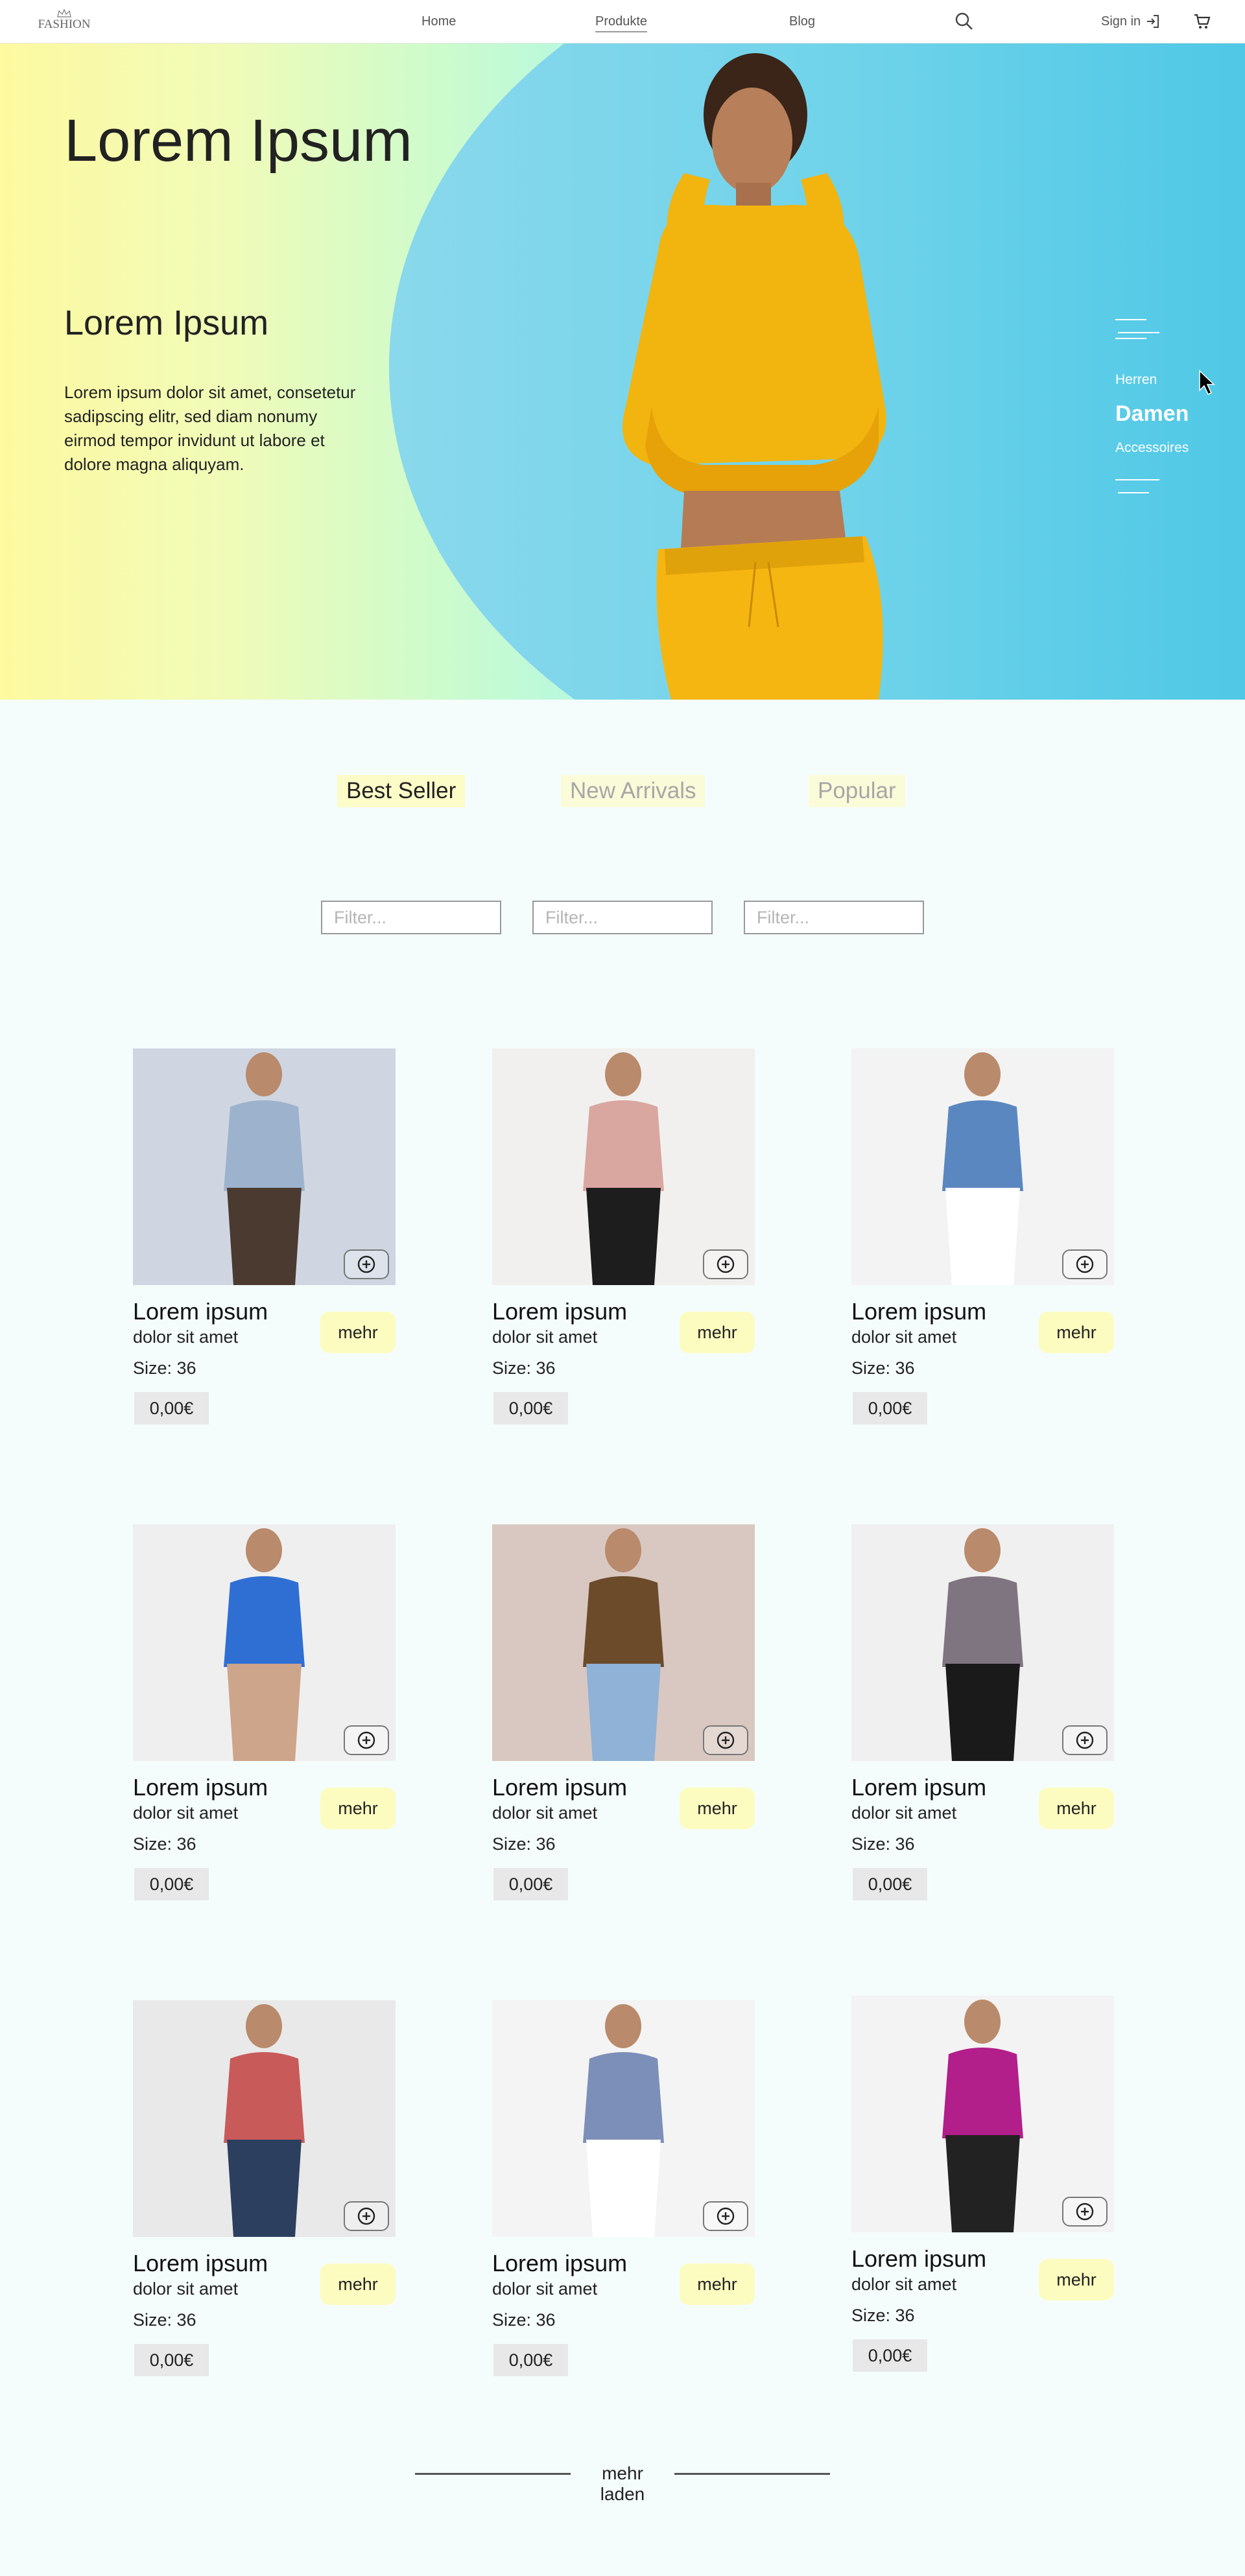  I want to click on nav-blog-link: Blog, so click(802, 22).